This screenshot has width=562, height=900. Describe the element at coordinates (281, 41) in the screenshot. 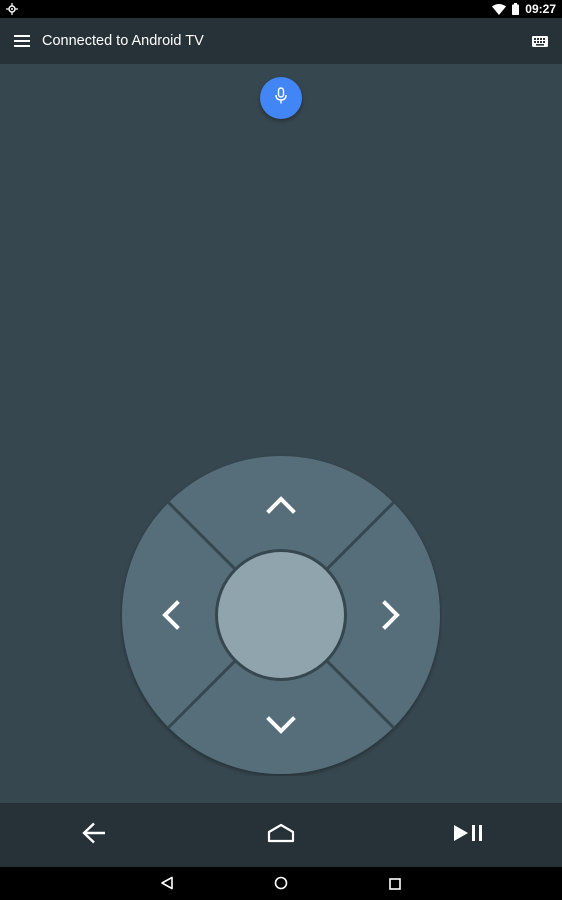

I see `app-bar: Connected to Android TV` at that location.